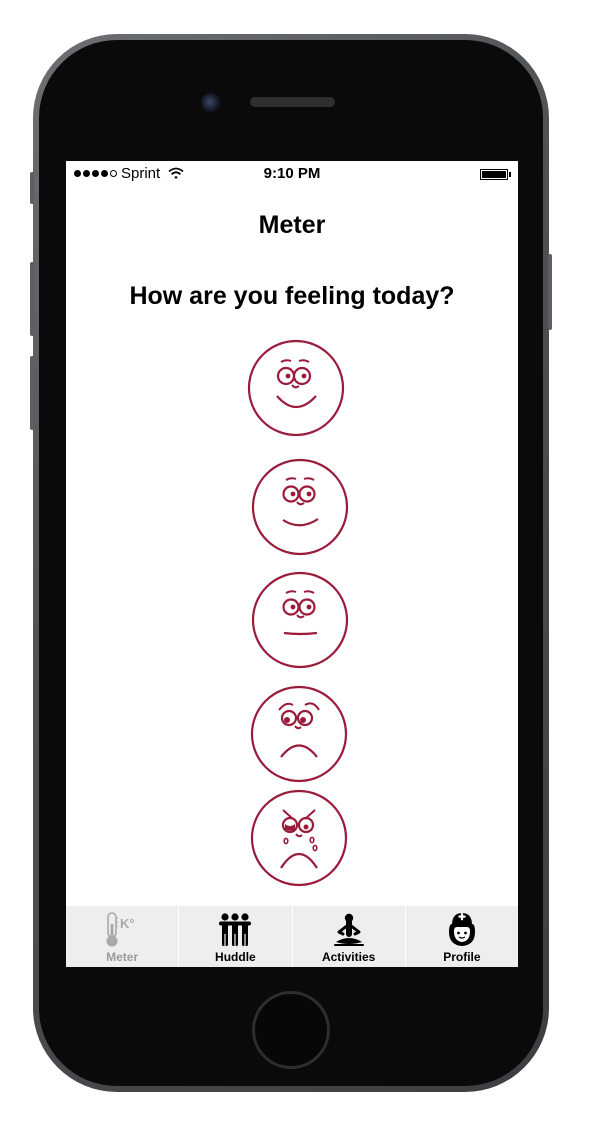  I want to click on front-camera, so click(211, 103).